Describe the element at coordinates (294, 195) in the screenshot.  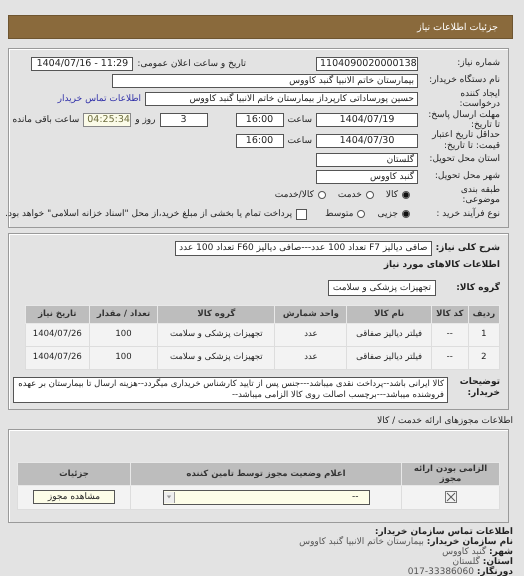
I see `radio-label: کالا/خدمت` at that location.